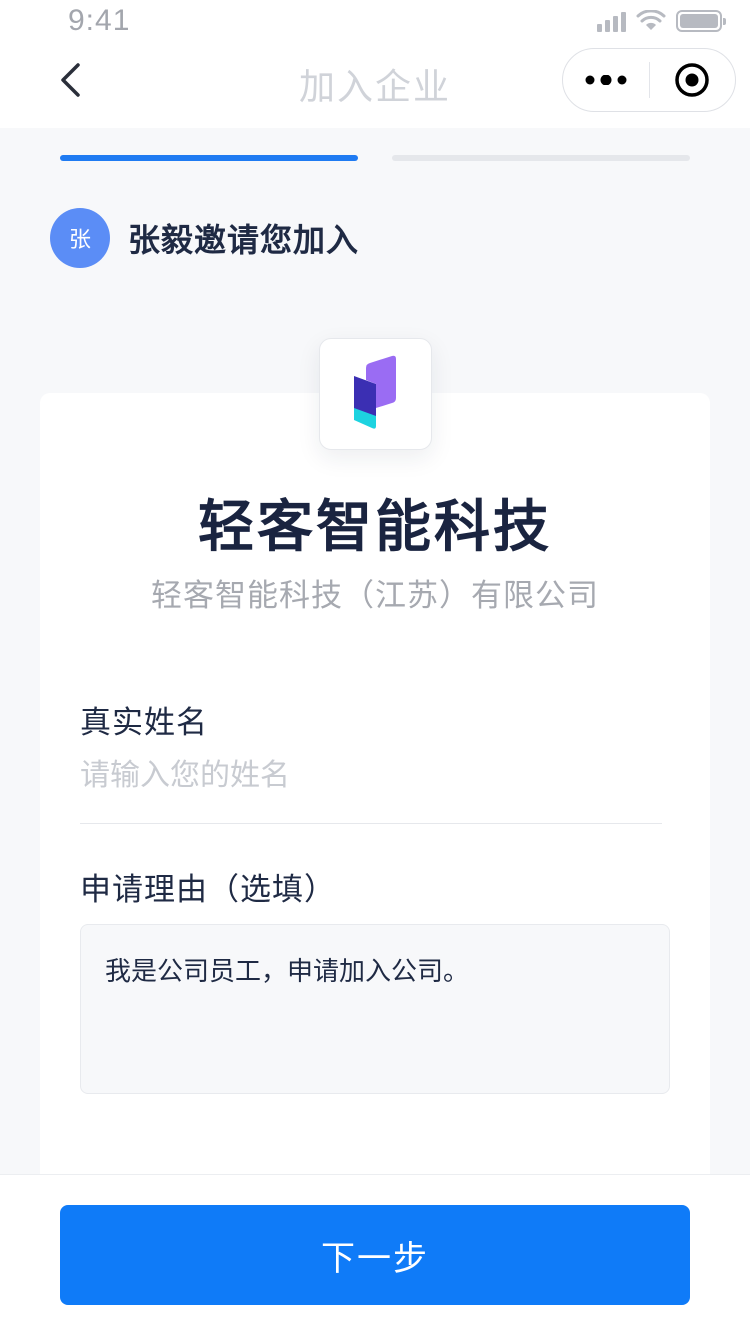  Describe the element at coordinates (375, 1009) in the screenshot. I see `reason-textarea: 我是公司员工，申请加入公司。` at that location.